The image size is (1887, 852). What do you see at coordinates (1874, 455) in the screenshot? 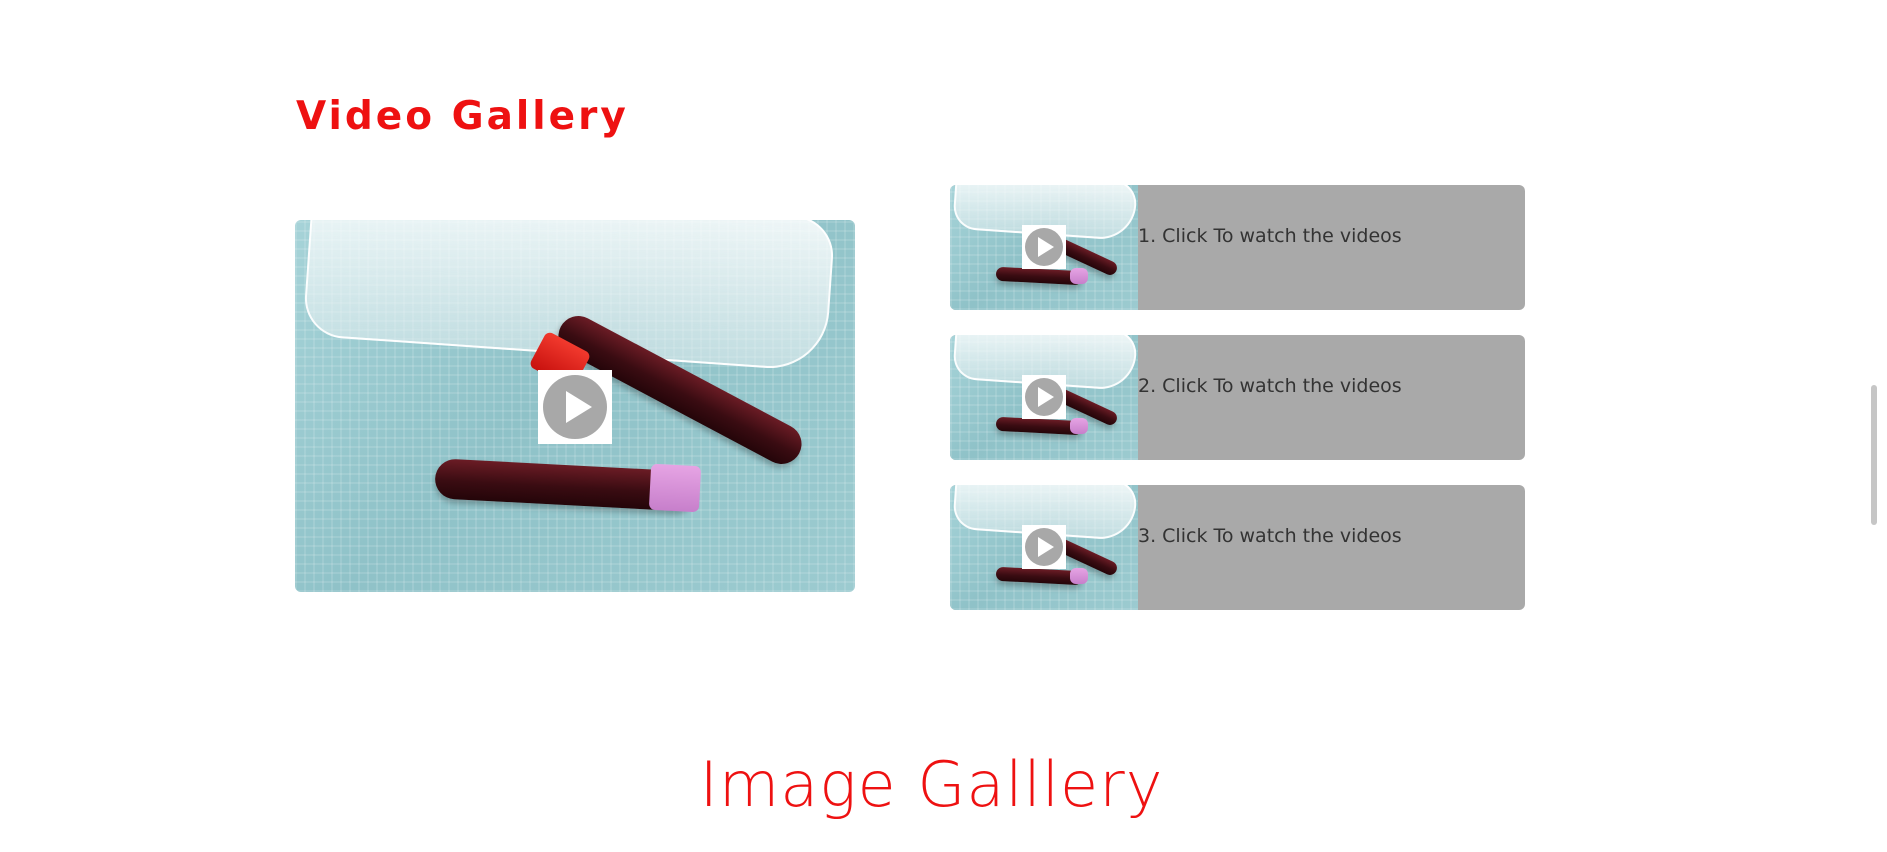
I see `scrollbar-thumb` at bounding box center [1874, 455].